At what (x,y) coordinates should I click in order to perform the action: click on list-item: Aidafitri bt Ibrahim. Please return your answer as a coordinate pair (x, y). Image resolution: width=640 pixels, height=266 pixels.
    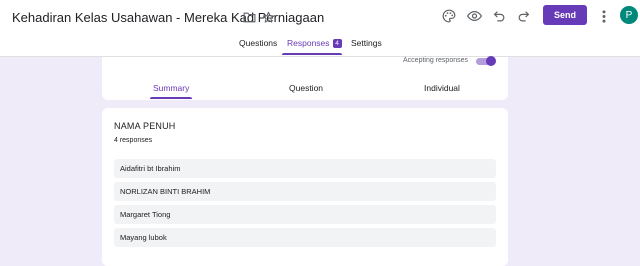
    Looking at the image, I should click on (305, 168).